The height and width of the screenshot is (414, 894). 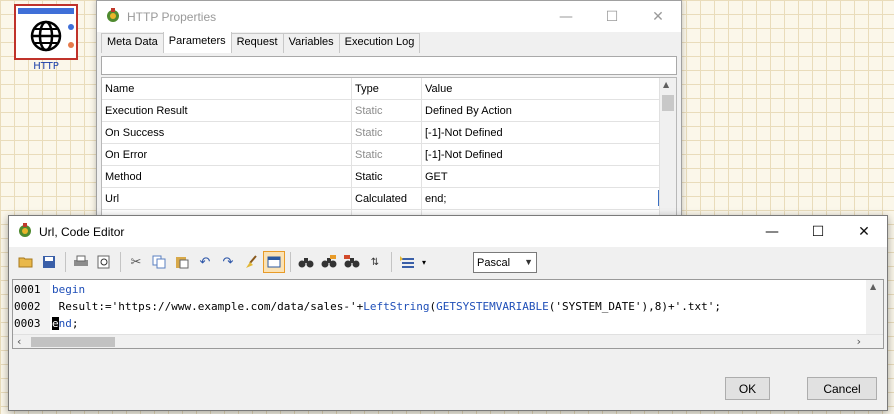 I want to click on code-text: begin, so click(x=67, y=289).